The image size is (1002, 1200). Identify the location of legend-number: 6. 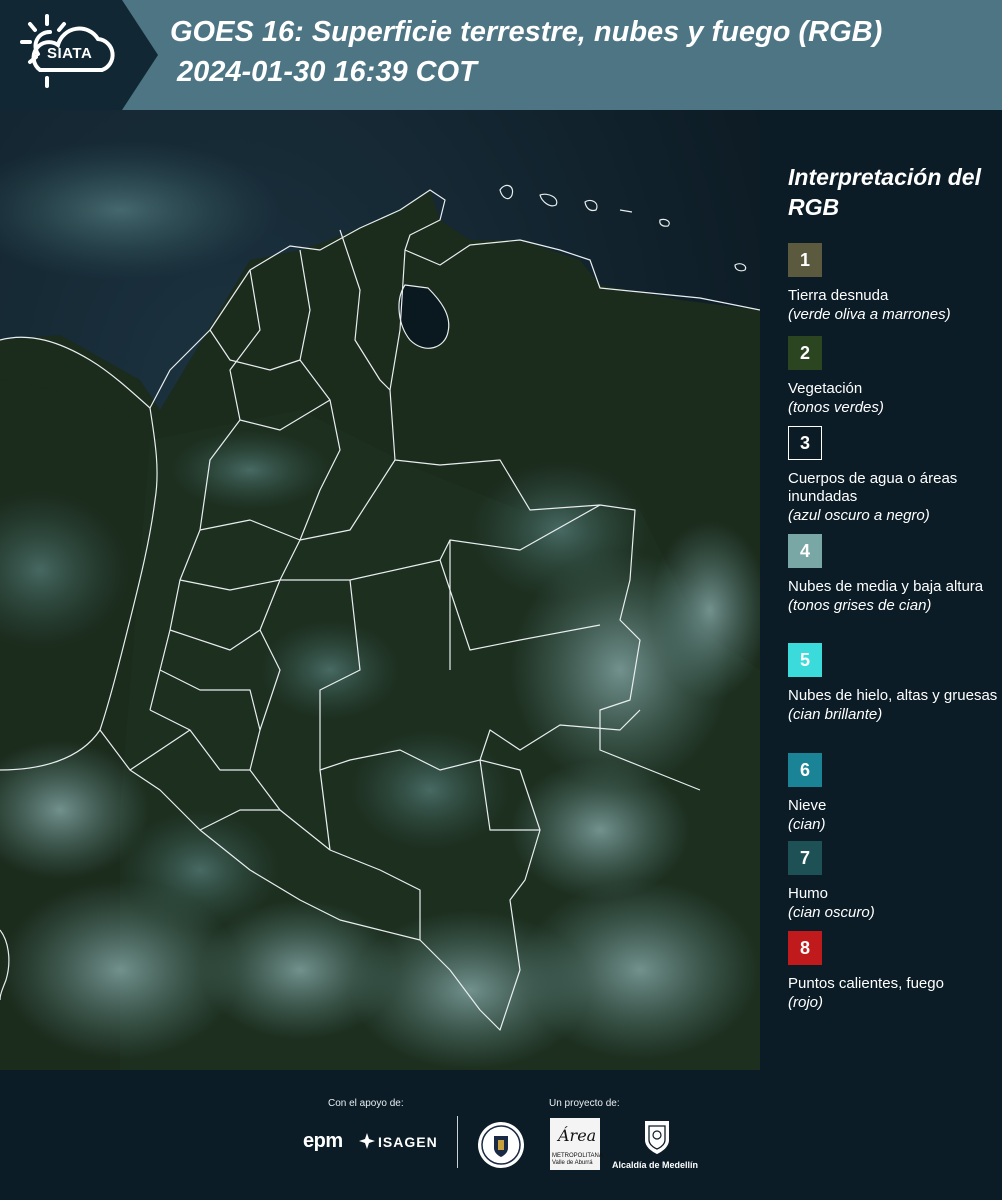
(804, 769).